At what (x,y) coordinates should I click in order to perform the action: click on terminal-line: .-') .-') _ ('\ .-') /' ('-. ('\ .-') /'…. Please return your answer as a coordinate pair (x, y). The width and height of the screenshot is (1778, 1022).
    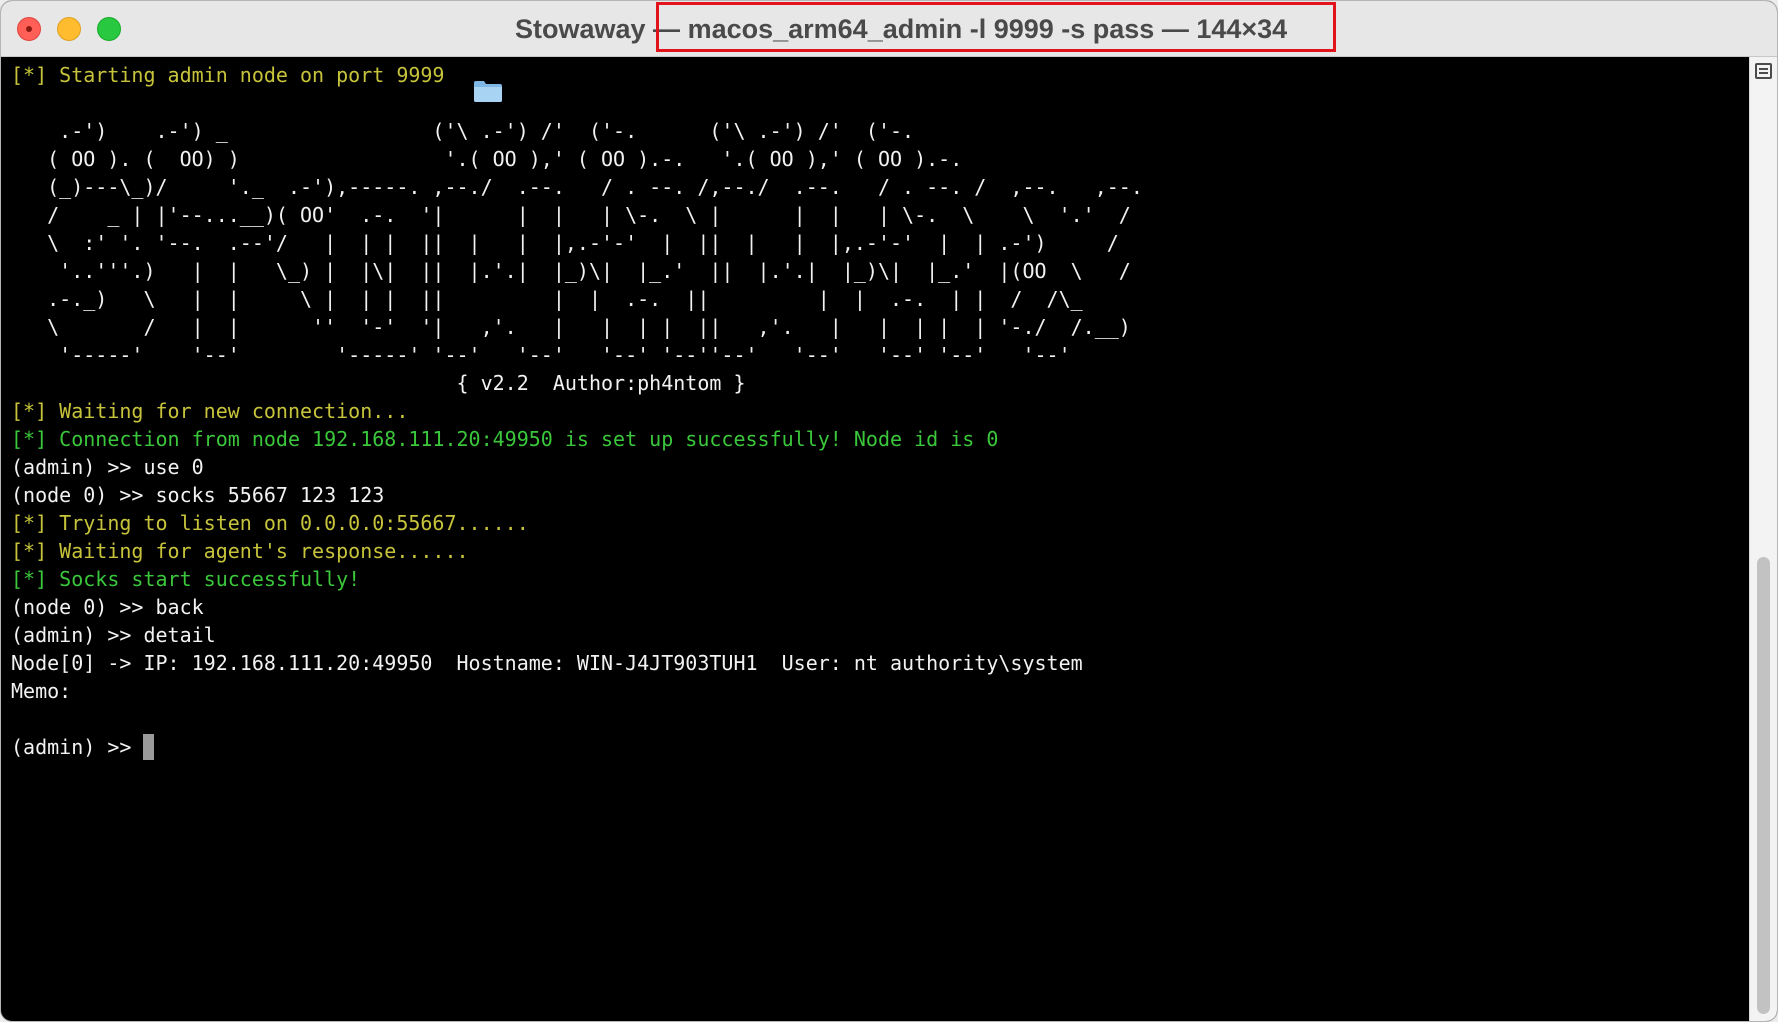
    Looking at the image, I should click on (463, 131).